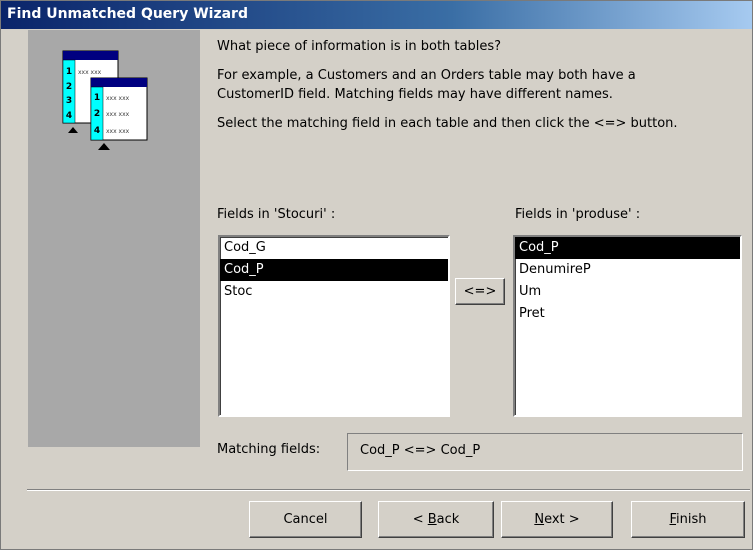 The height and width of the screenshot is (550, 753). Describe the element at coordinates (545, 452) in the screenshot. I see `matching-fields-box: Cod_P <=> Cod_P` at that location.